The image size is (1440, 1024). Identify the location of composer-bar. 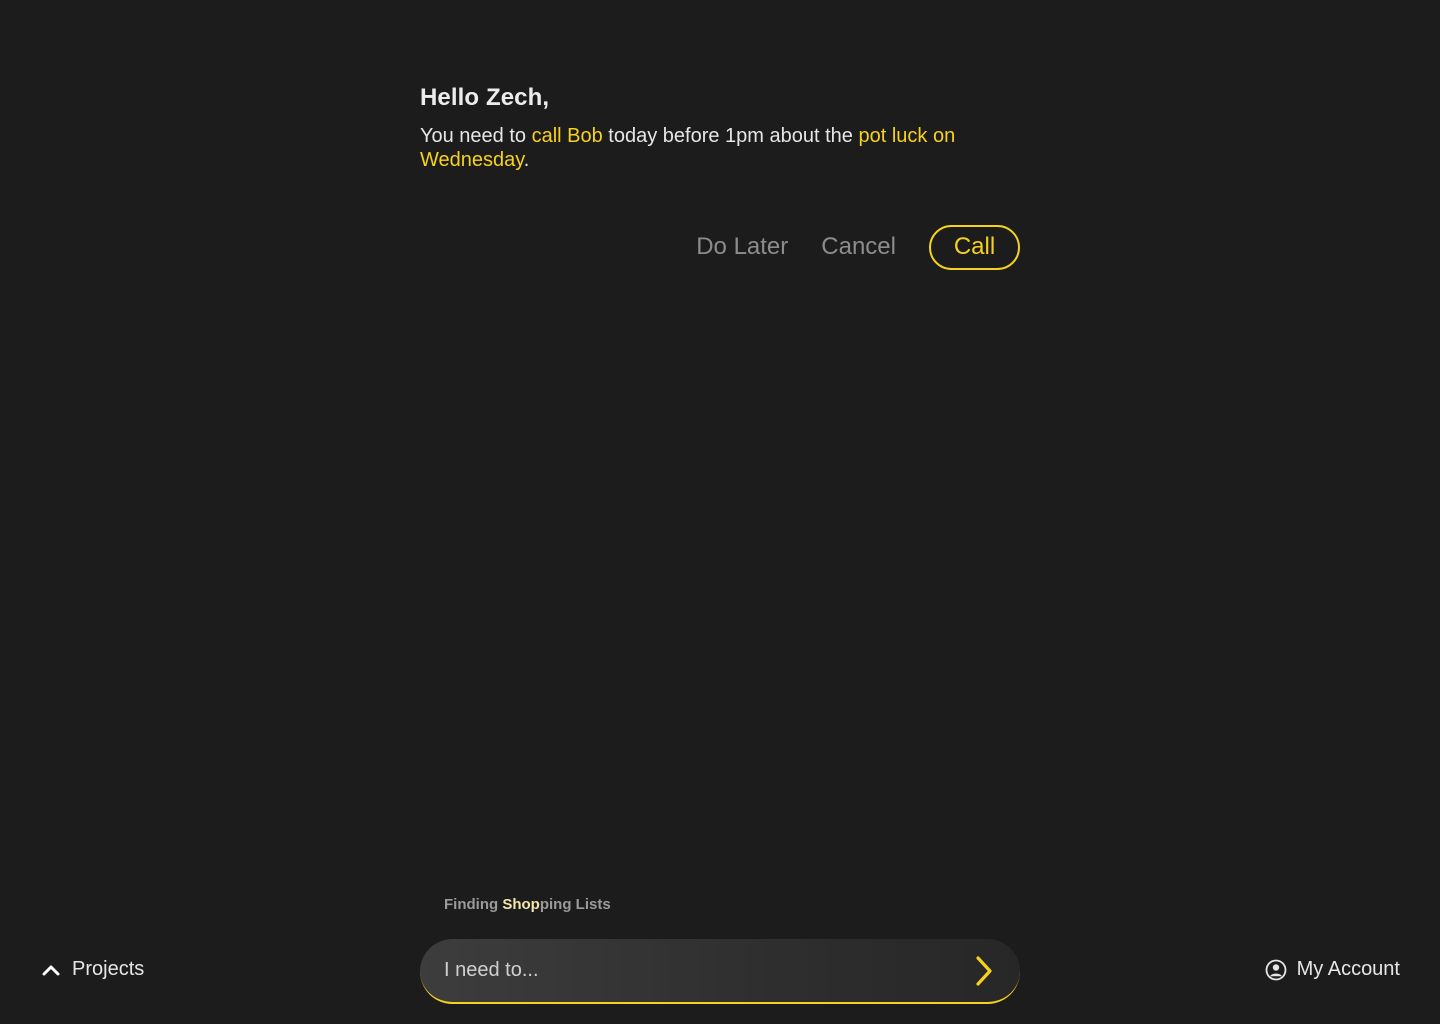
(720, 971).